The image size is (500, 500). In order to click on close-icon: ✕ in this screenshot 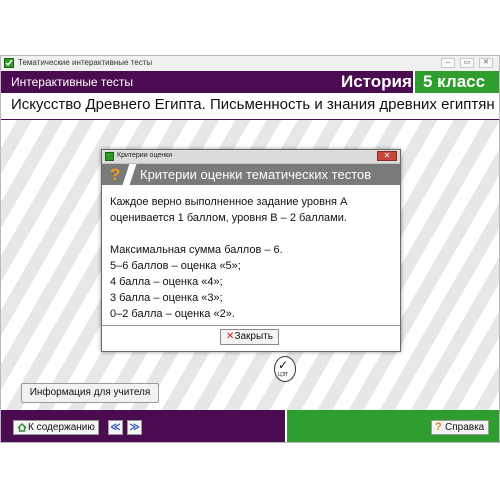, I will do `click(486, 63)`.